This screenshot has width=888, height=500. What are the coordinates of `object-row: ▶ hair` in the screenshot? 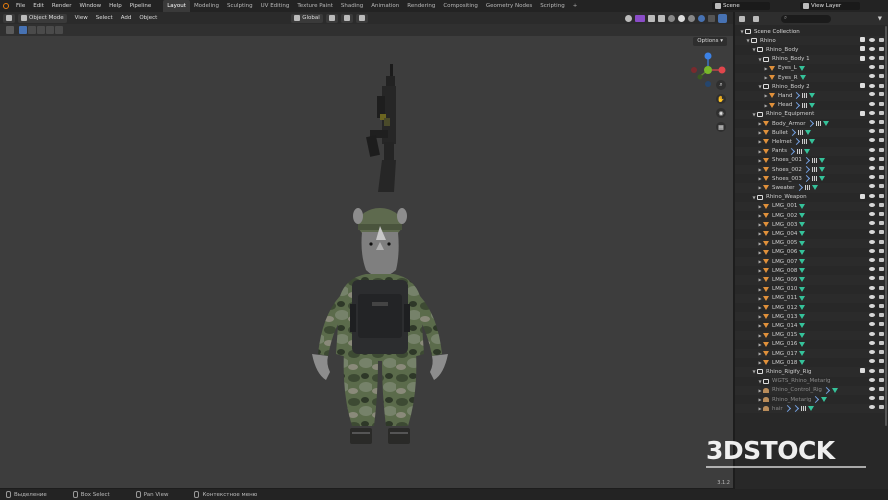 It's located at (811, 409).